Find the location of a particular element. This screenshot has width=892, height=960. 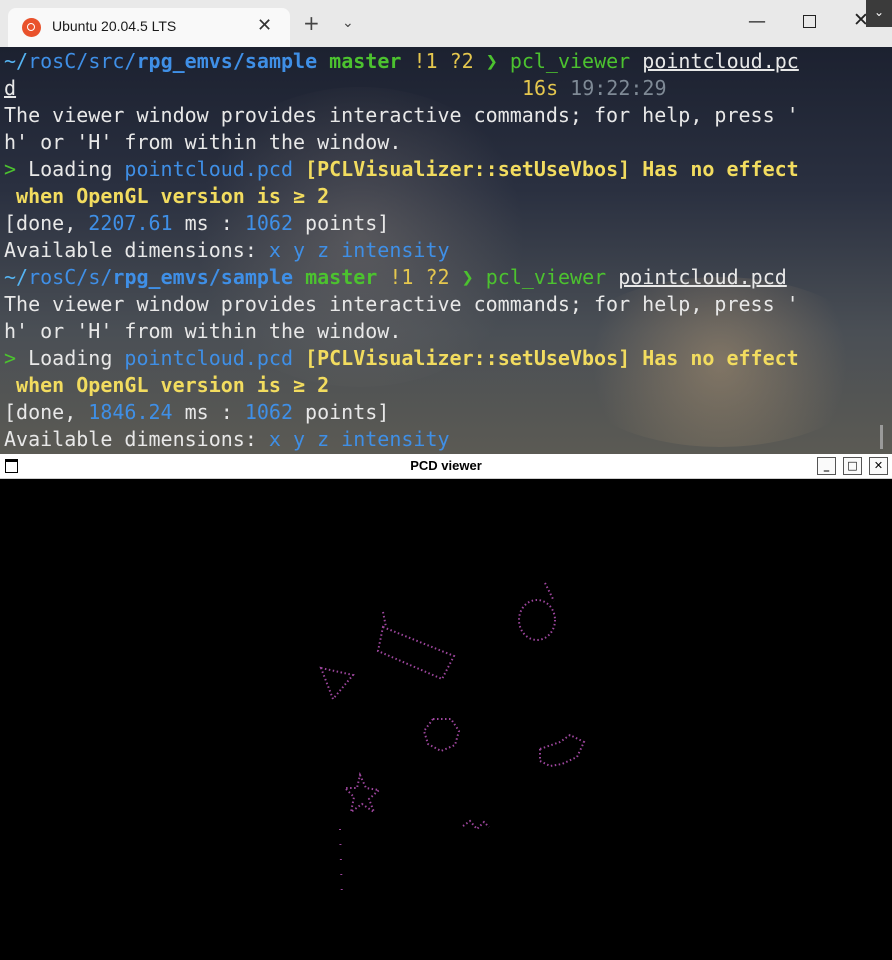

point-cloud-render is located at coordinates (452, 741).